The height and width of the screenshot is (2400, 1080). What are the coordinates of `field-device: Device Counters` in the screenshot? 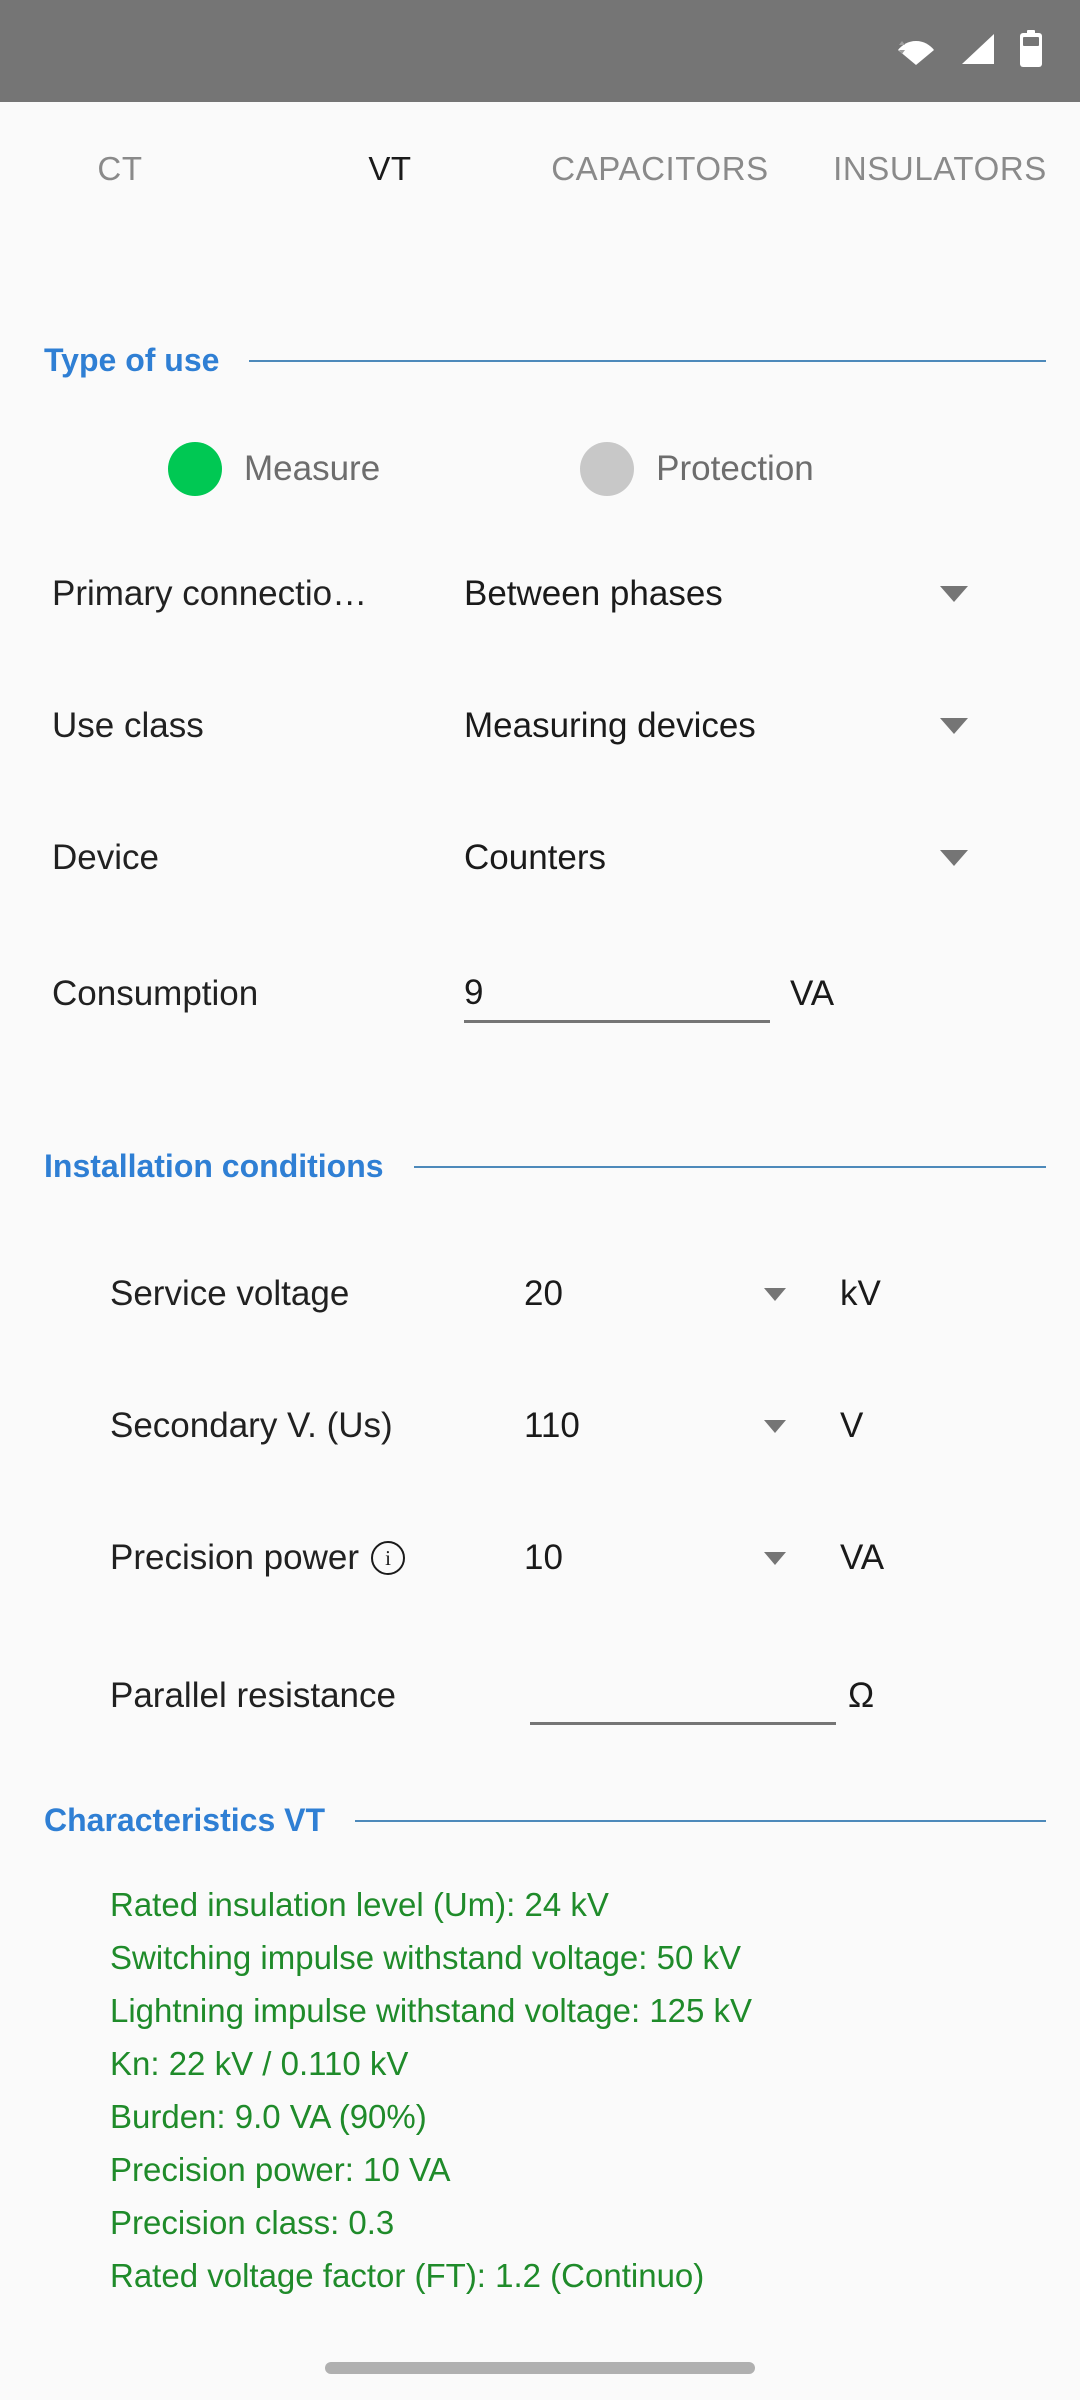 It's located at (540, 858).